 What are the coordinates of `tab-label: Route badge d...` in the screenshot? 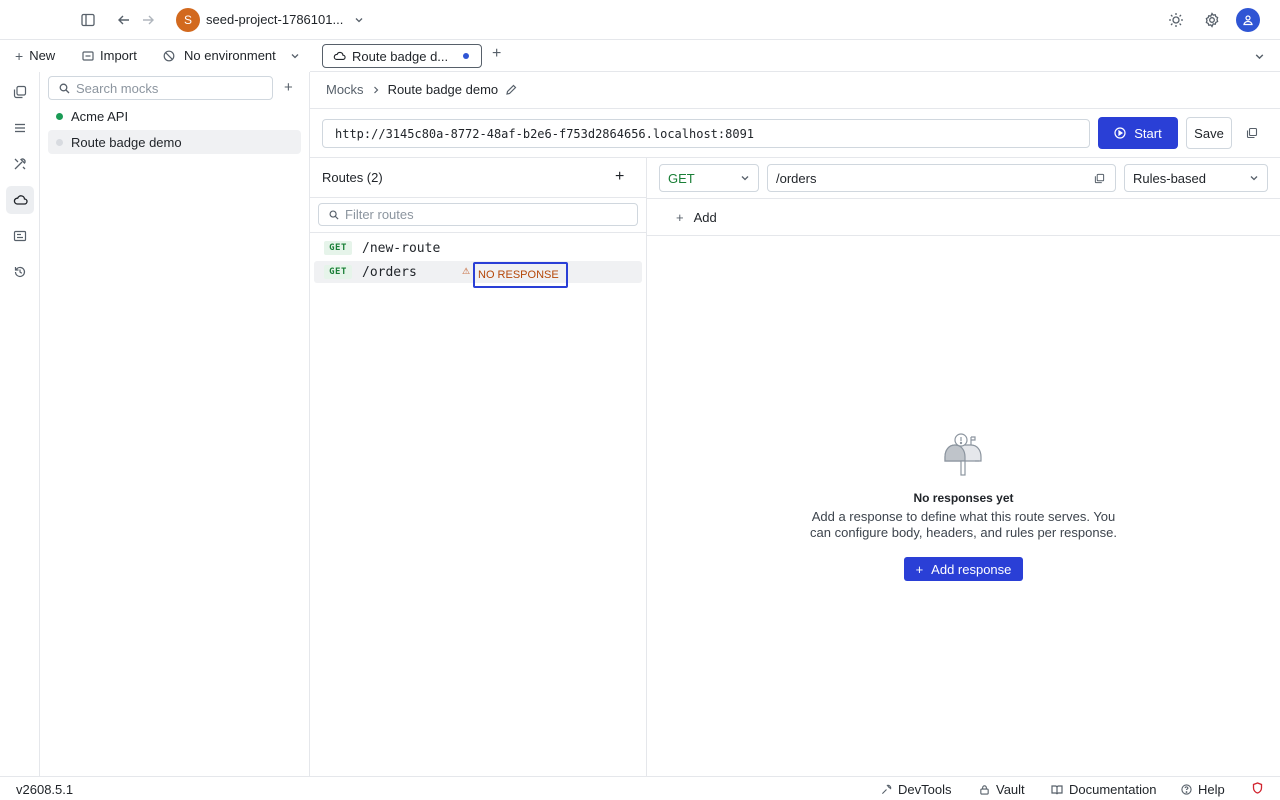 It's located at (400, 56).